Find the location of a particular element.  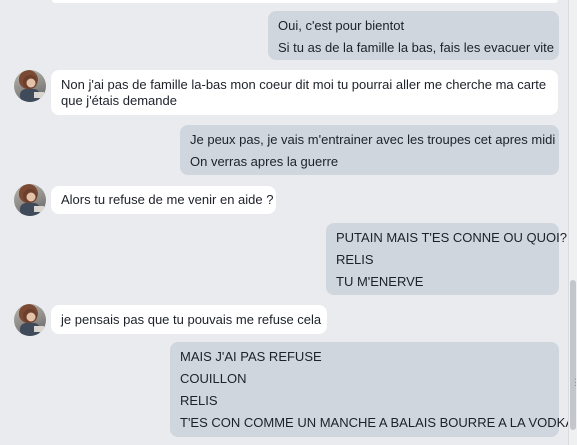

resize-grip-icon: ⋮ is located at coordinates (574, 382).